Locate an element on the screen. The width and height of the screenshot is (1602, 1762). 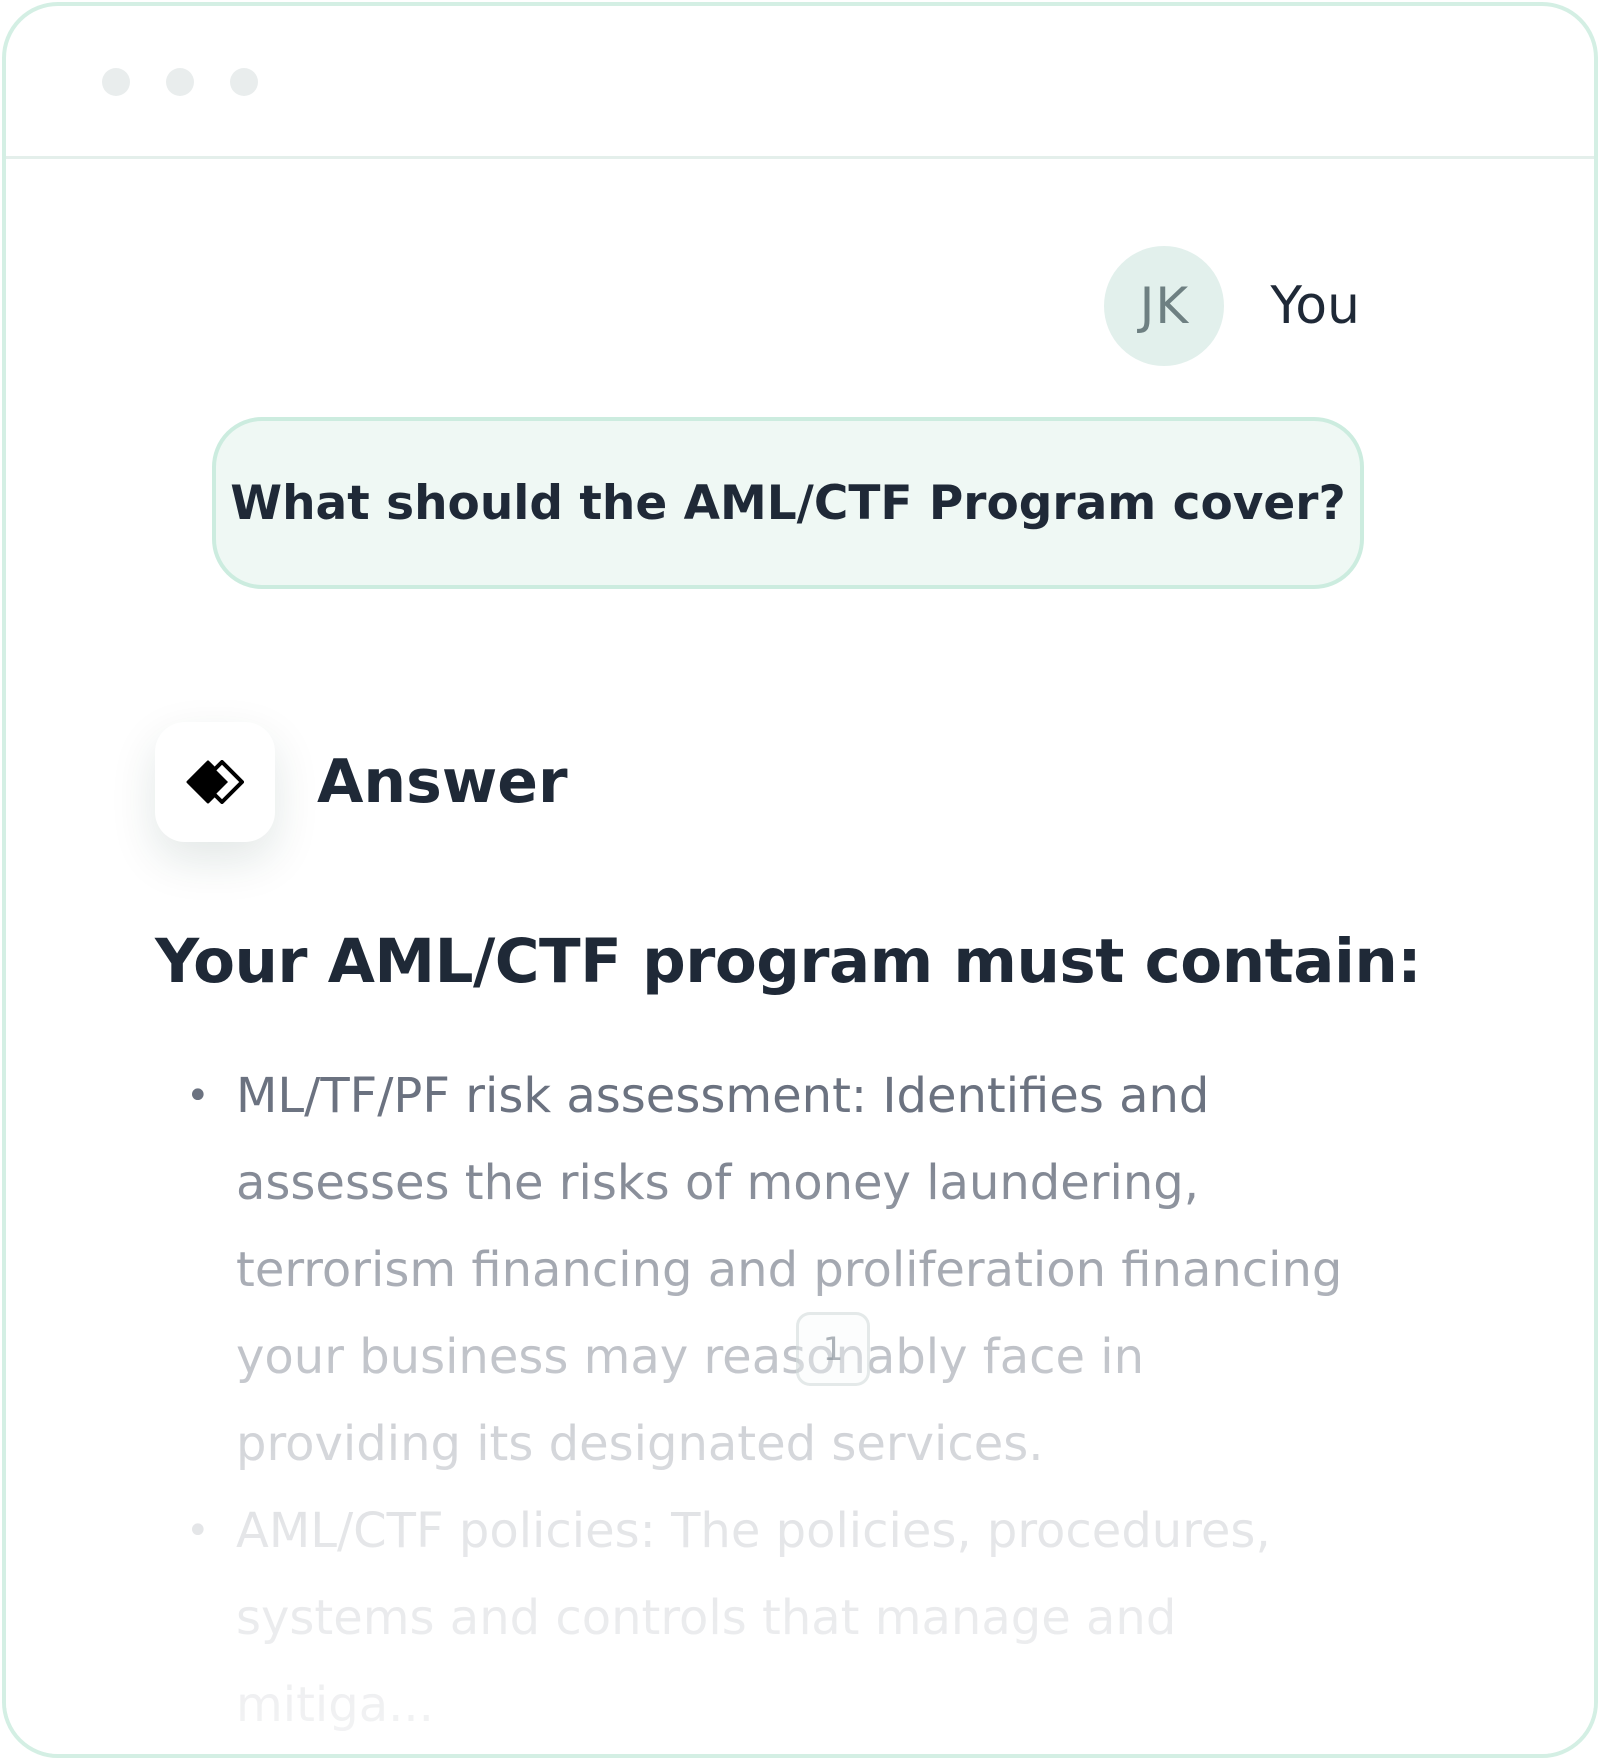
assistant-logo is located at coordinates (215, 782).